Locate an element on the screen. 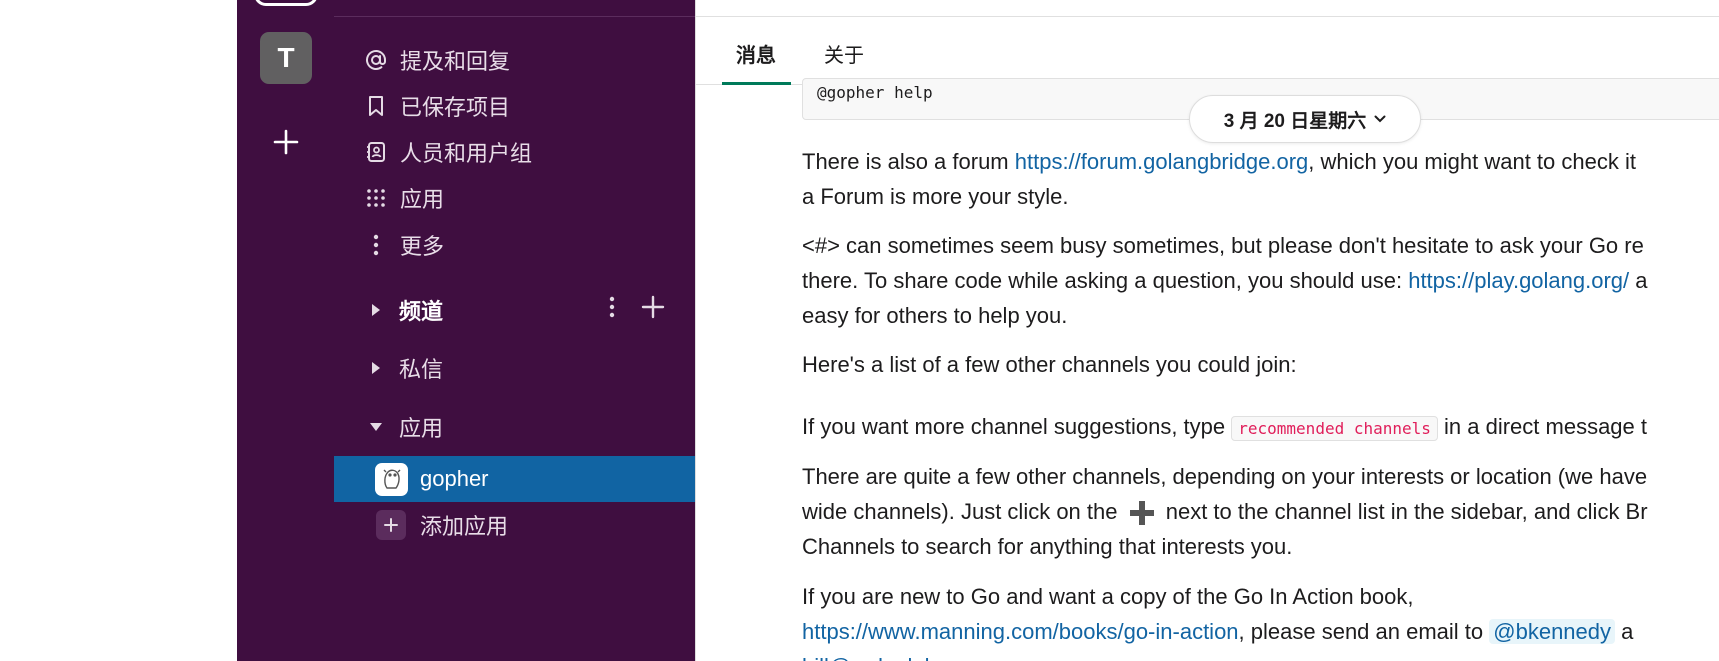  text: wide channels). Just click on the is located at coordinates (963, 511).